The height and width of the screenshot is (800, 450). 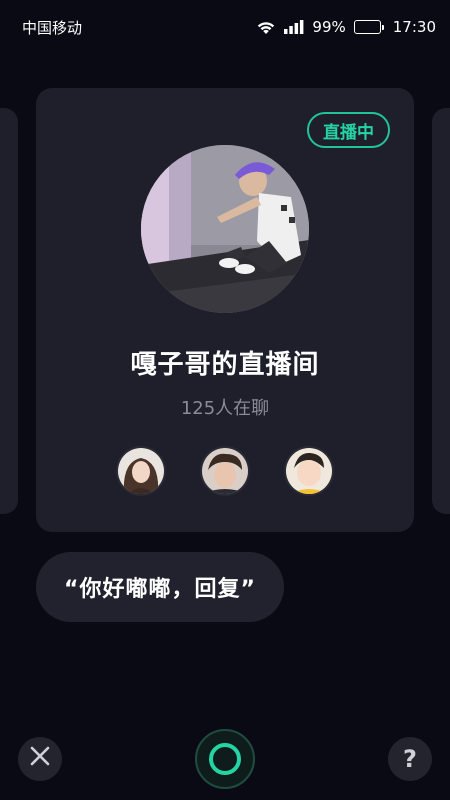 I want to click on clock: 17:30, so click(x=414, y=27).